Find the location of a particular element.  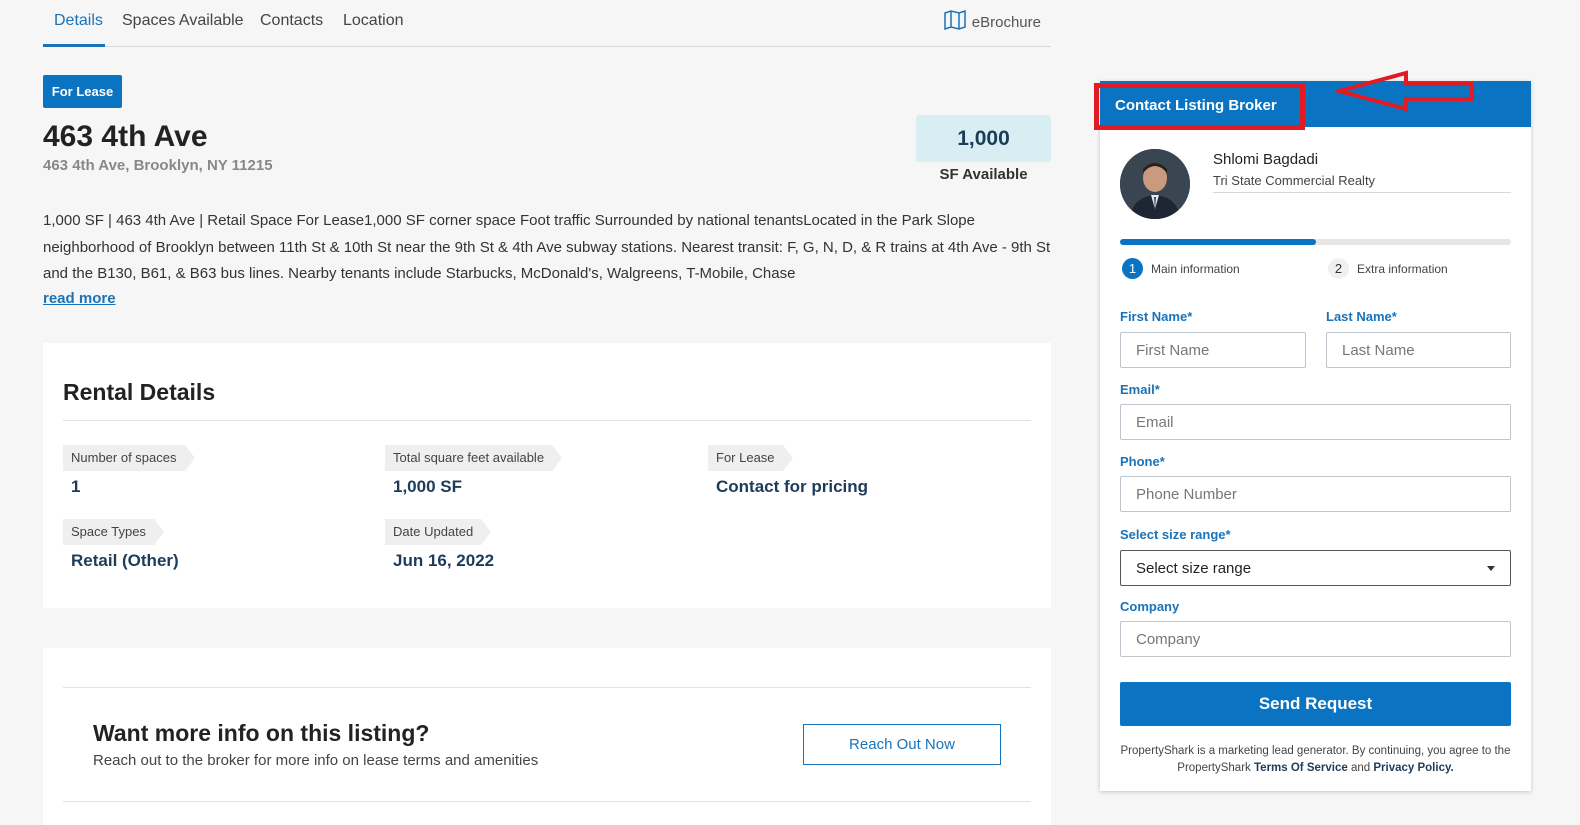

size-range-select: Select size range is located at coordinates (1315, 568).